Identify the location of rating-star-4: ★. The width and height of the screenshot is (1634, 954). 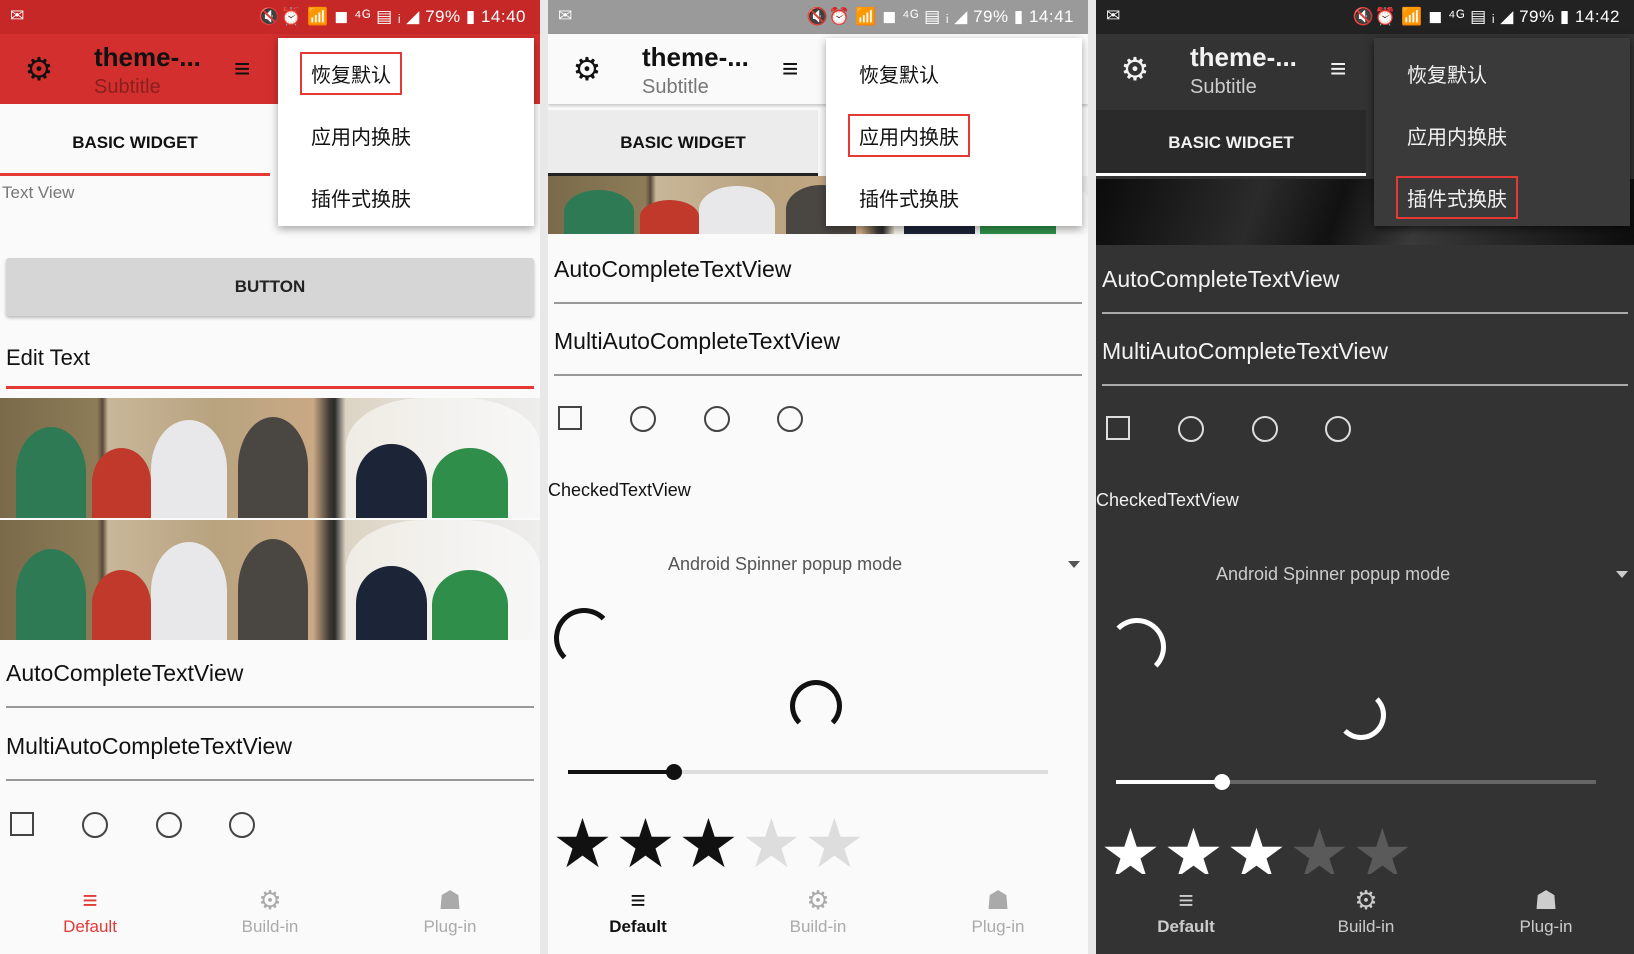
(772, 844).